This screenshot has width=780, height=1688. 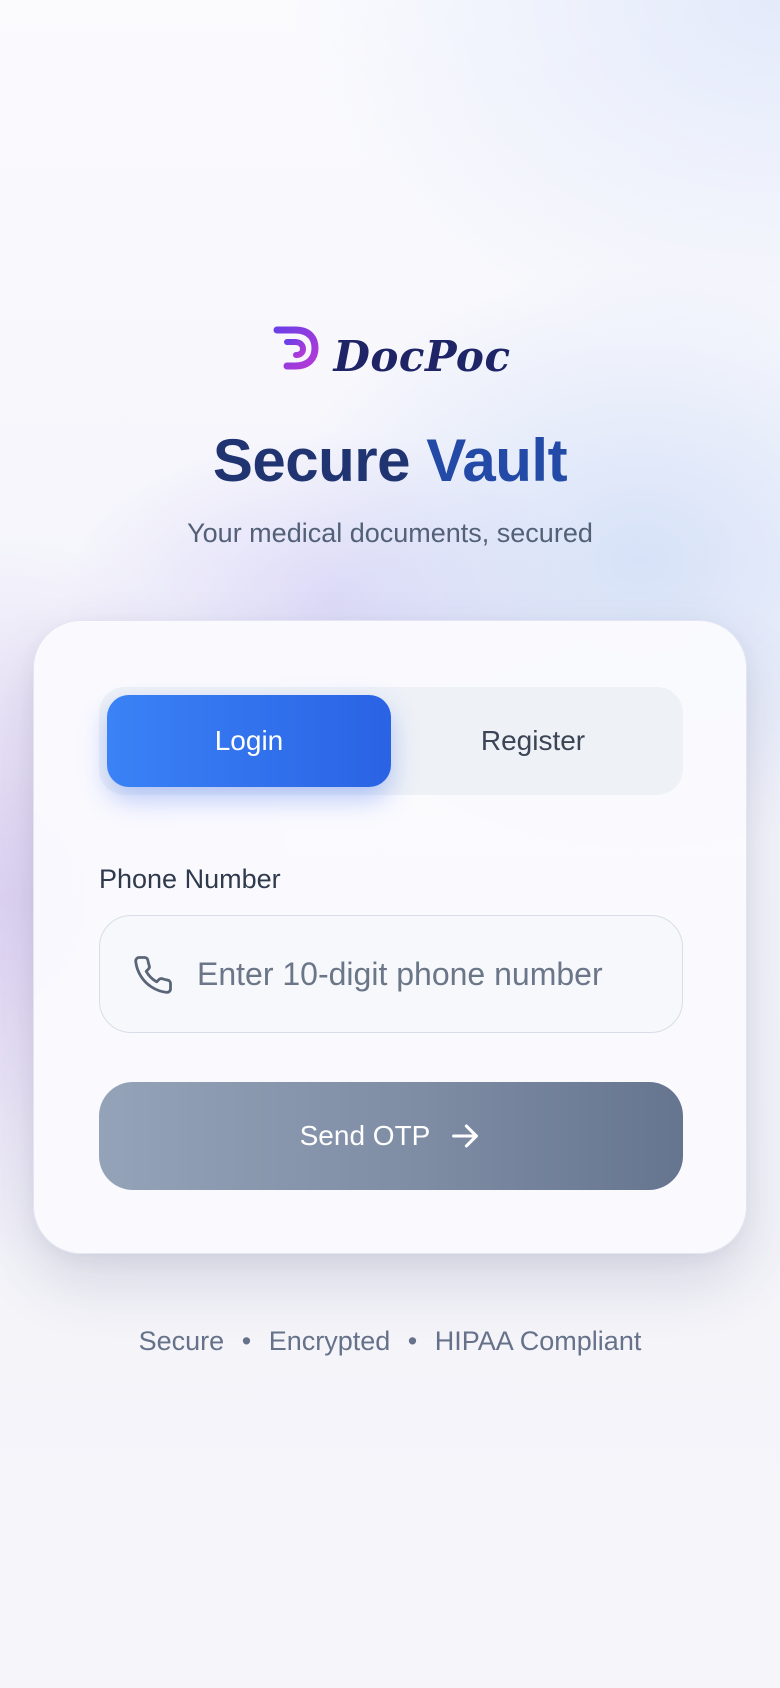 What do you see at coordinates (533, 741) in the screenshot?
I see `tab-register: Register` at bounding box center [533, 741].